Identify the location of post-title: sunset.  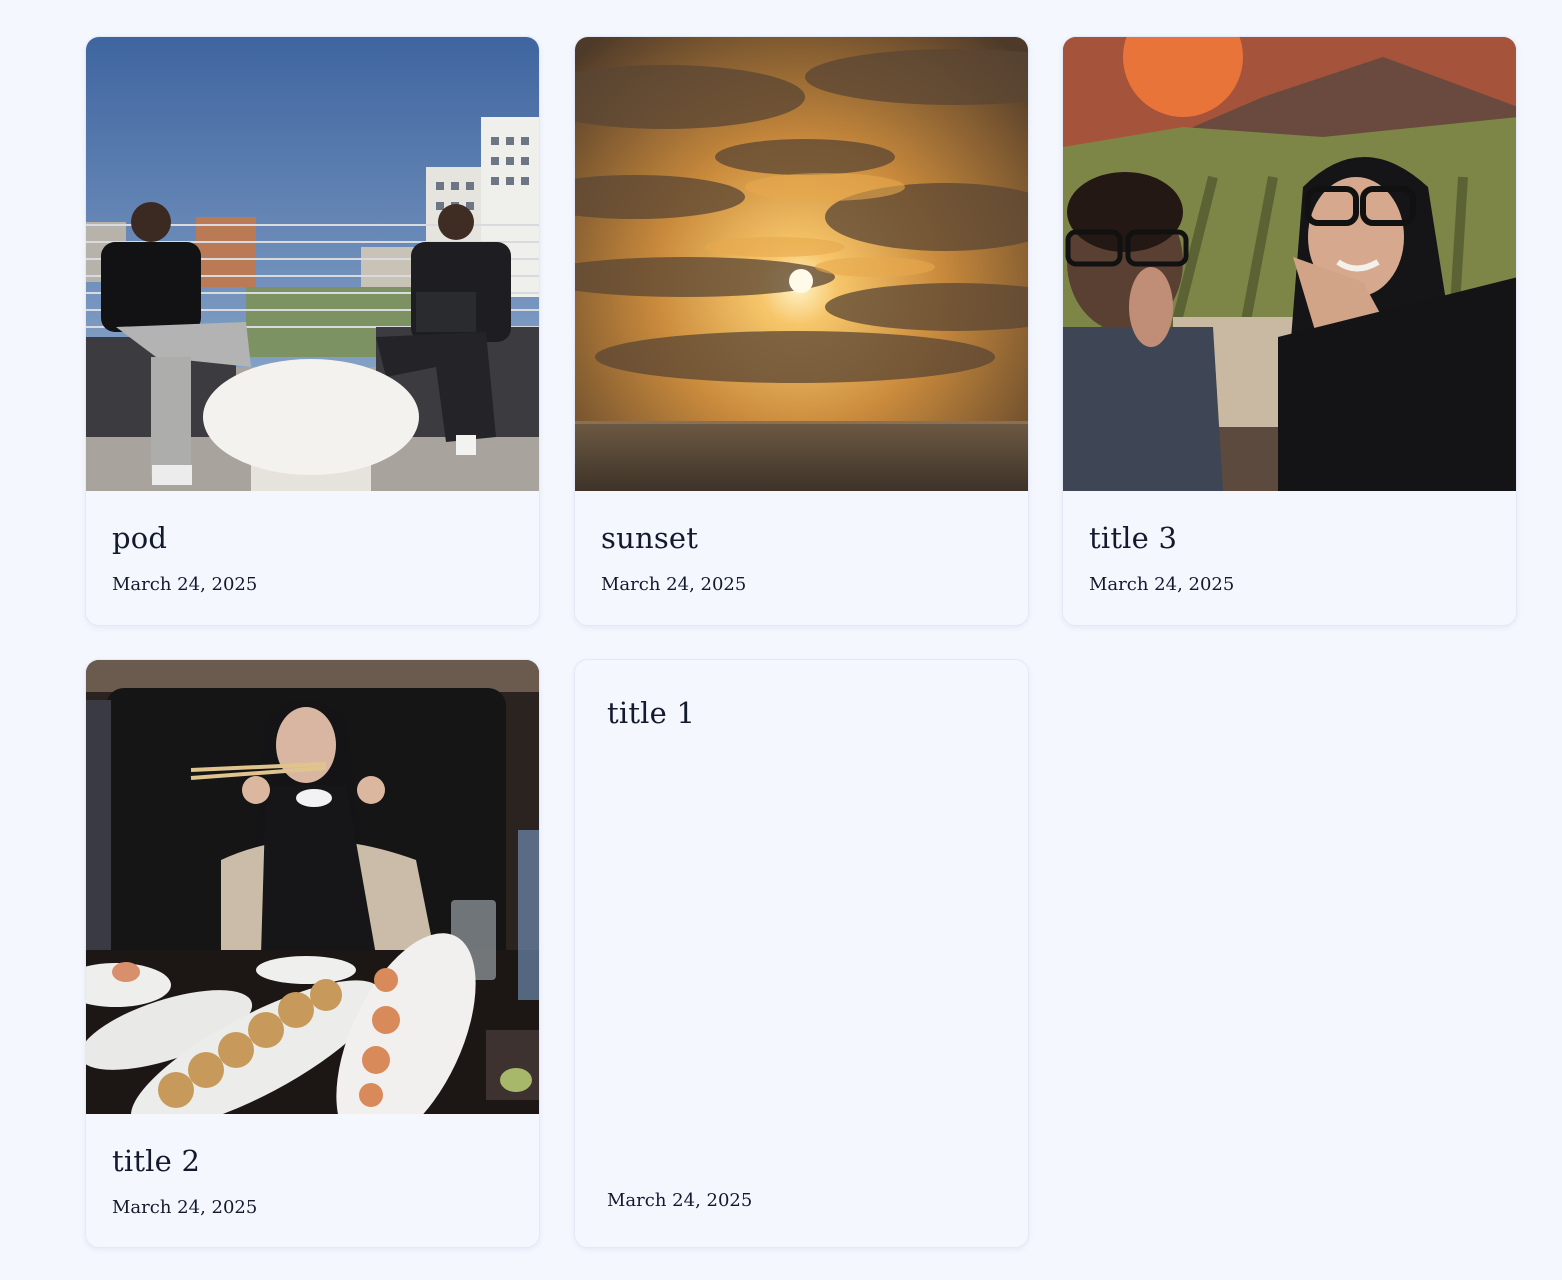
(649, 538).